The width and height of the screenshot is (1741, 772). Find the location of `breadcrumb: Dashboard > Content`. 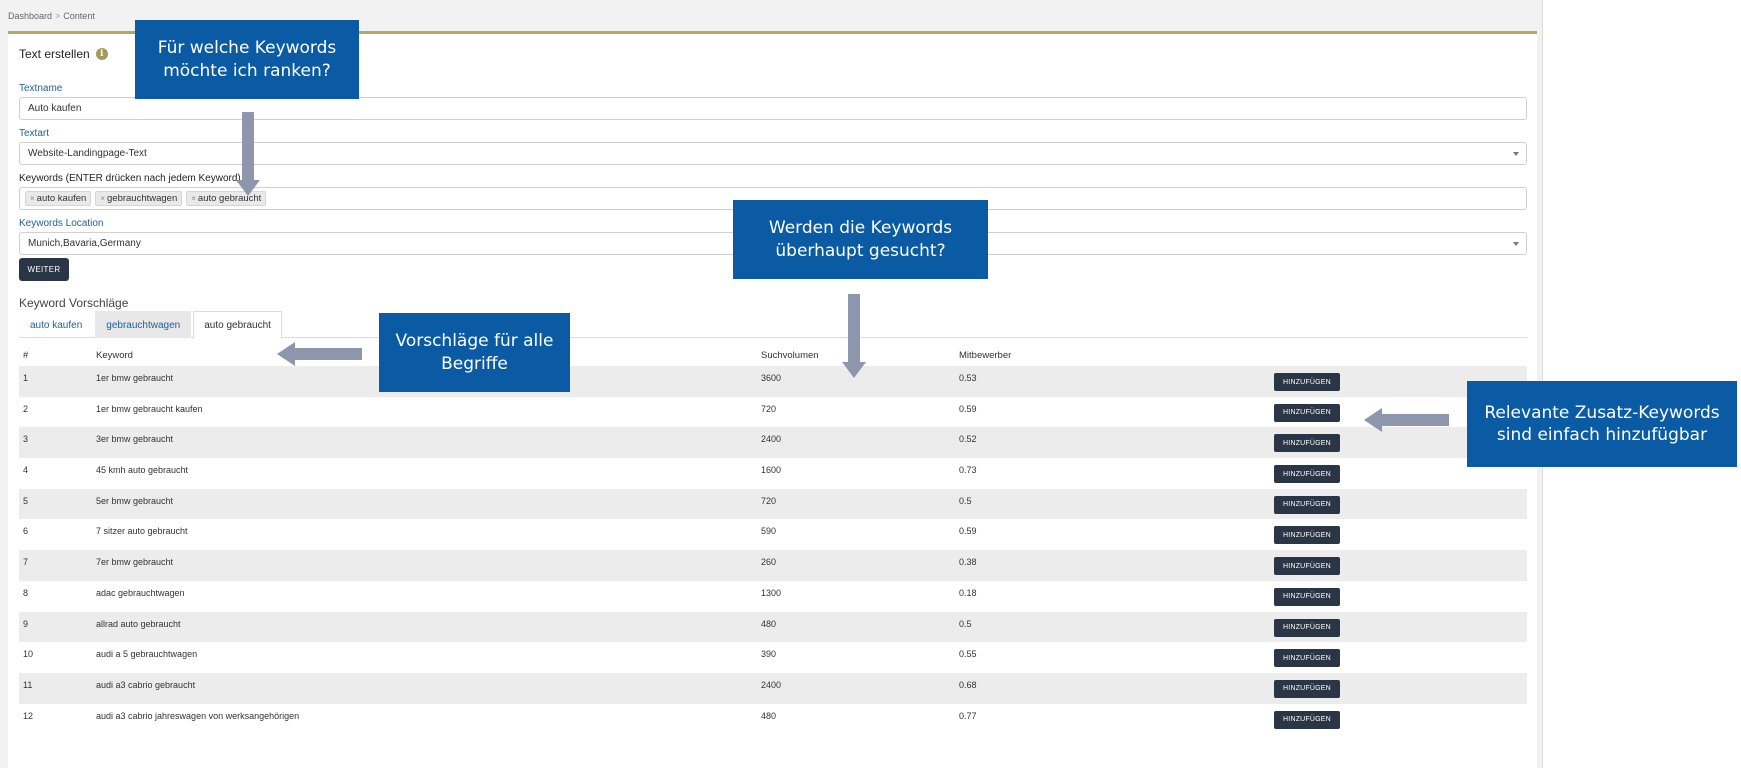

breadcrumb: Dashboard > Content is located at coordinates (51, 16).